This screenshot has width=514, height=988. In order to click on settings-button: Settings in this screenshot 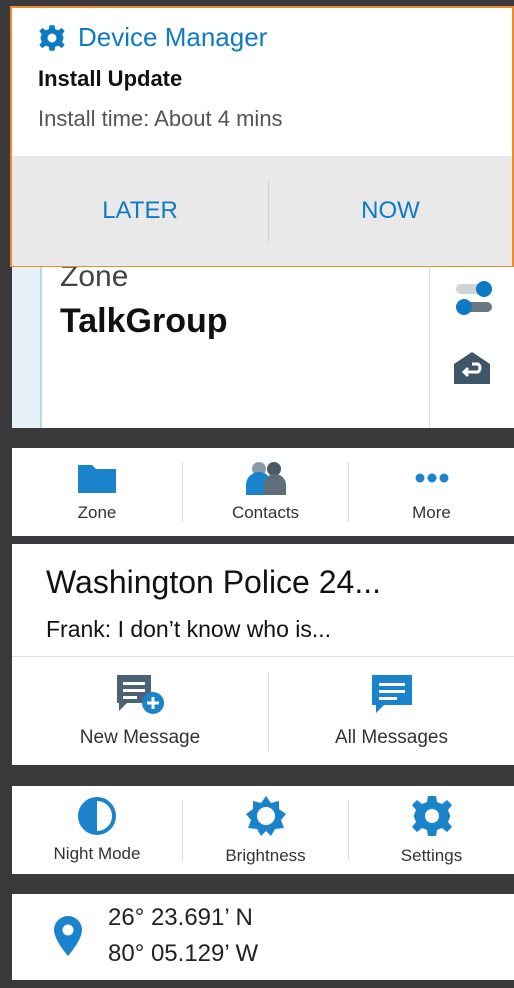, I will do `click(431, 830)`.